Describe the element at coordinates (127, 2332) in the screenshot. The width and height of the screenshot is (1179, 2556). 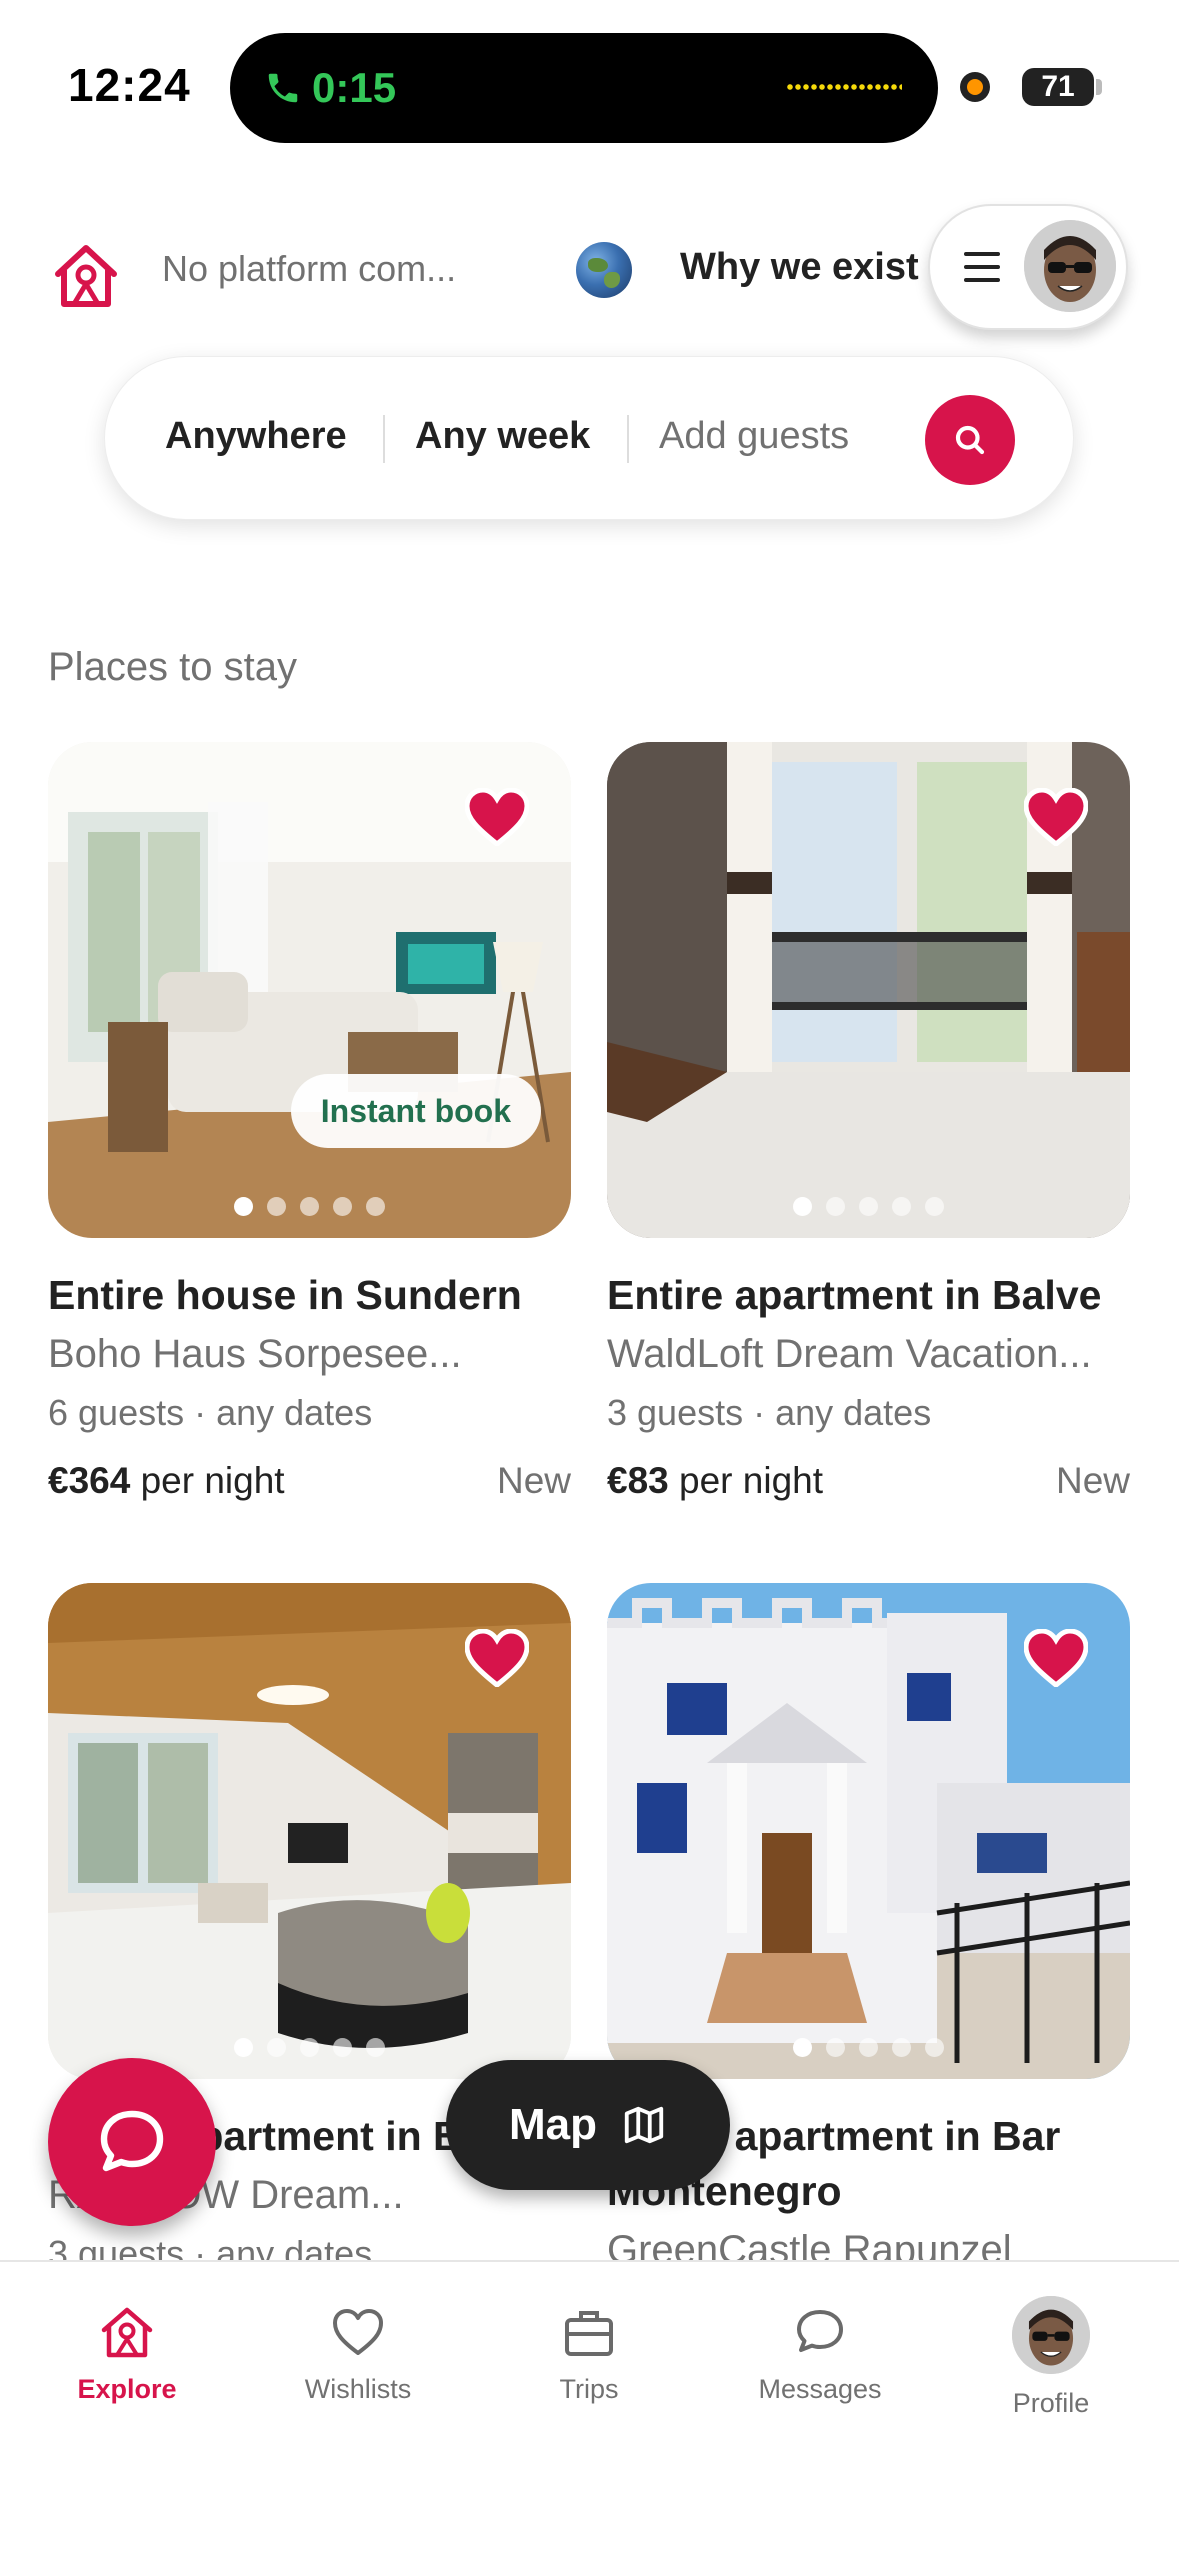
I see `home-icon` at that location.